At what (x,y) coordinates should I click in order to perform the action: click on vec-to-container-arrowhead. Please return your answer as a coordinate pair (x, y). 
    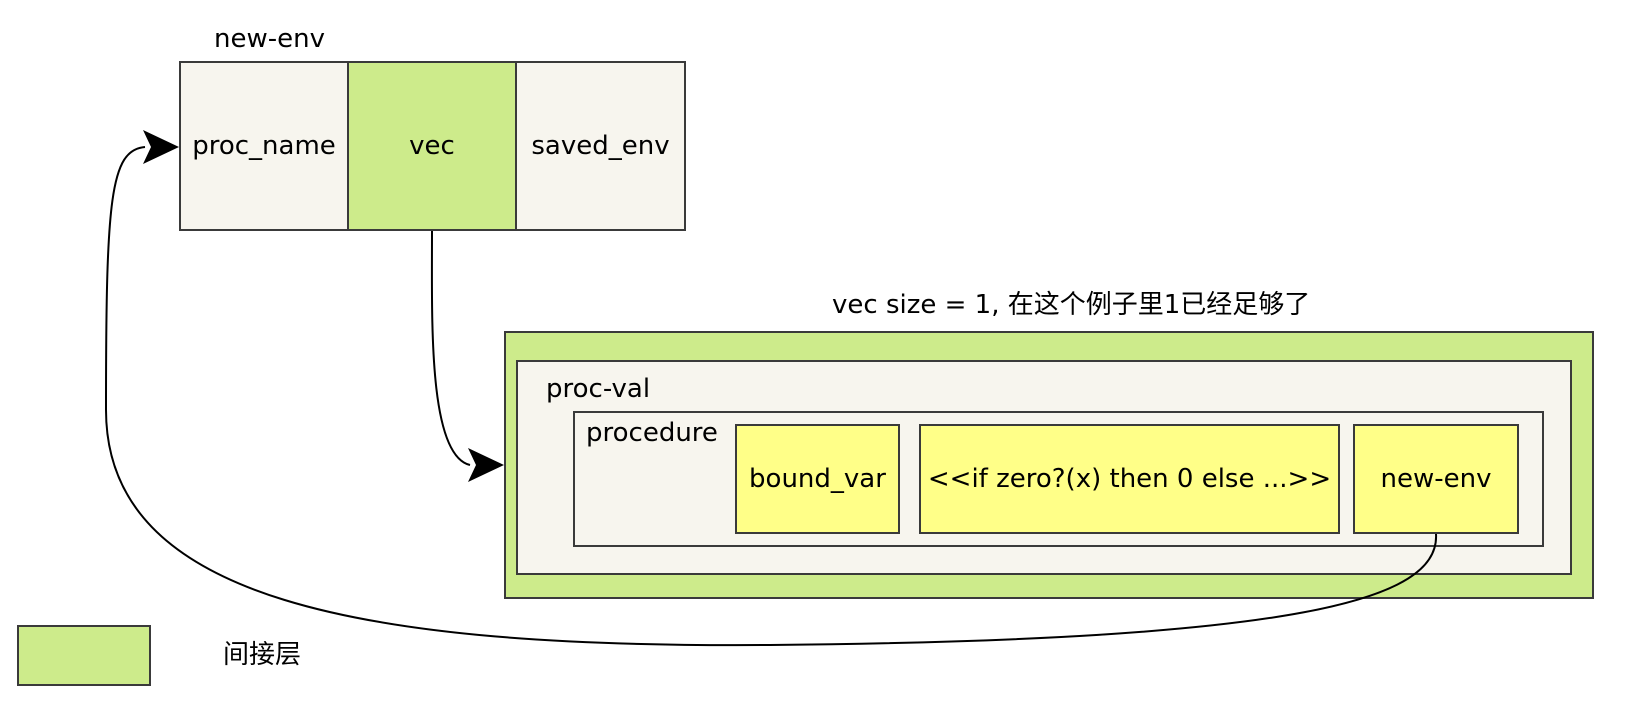
    Looking at the image, I should click on (486, 465).